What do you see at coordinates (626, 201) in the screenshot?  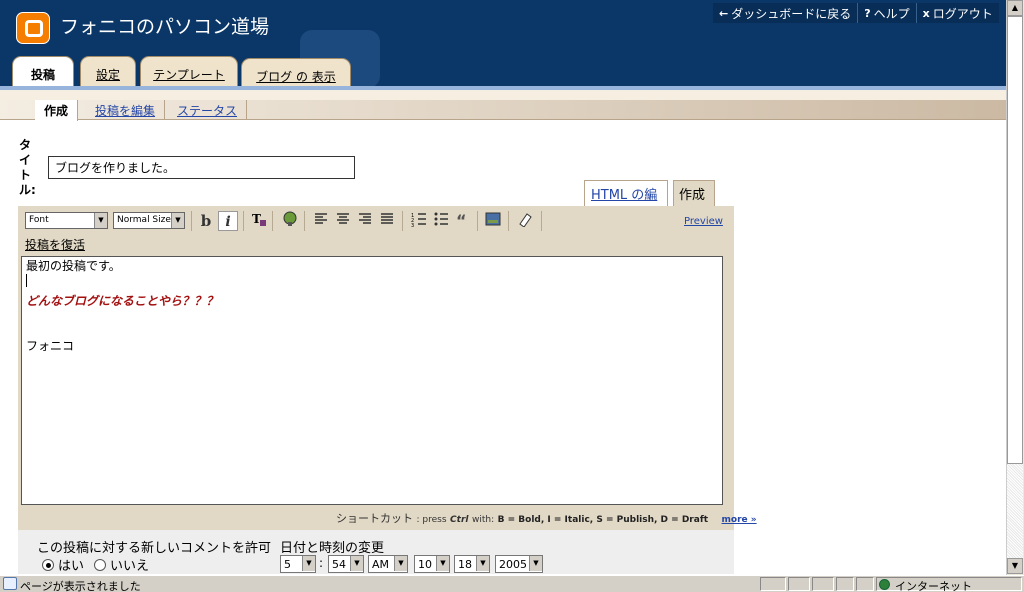 I see `tab-edit-html: HTML の編集` at bounding box center [626, 201].